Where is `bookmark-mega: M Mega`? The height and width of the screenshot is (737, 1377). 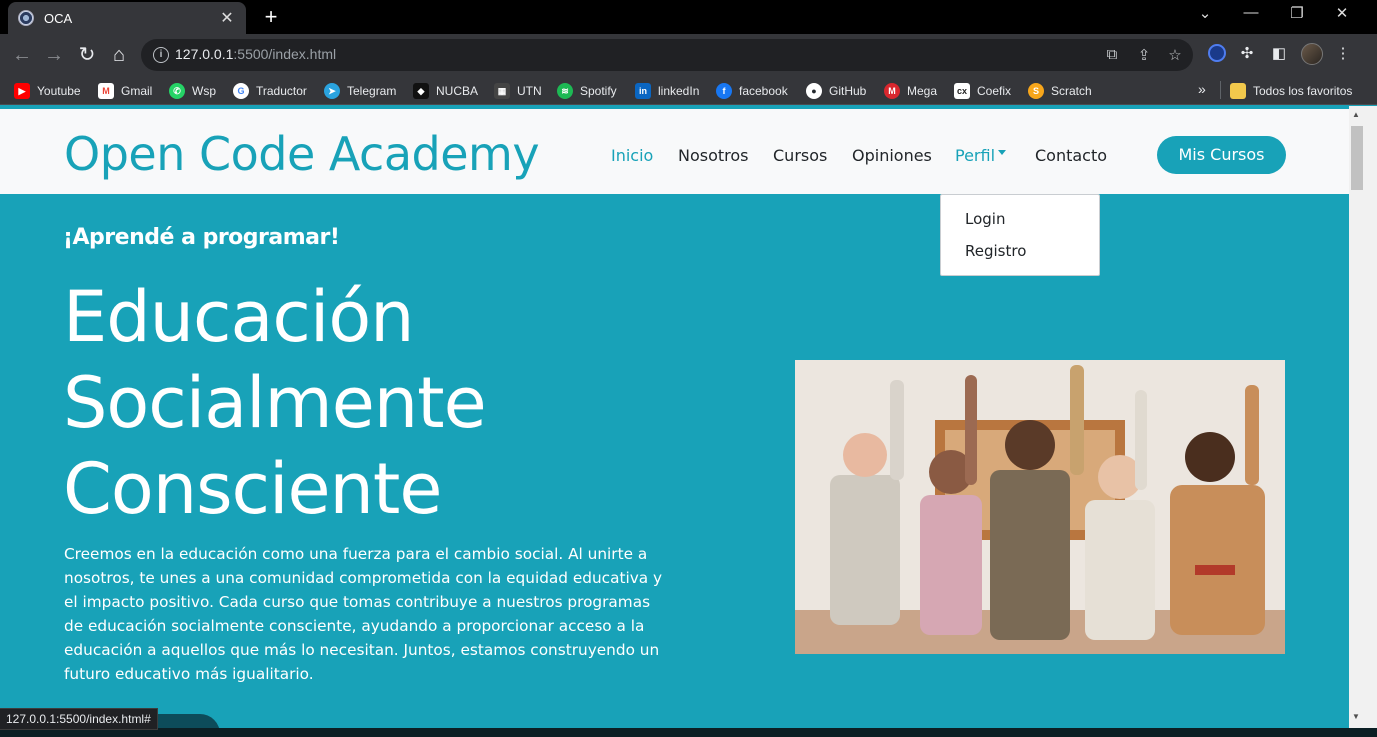 bookmark-mega: M Mega is located at coordinates (910, 90).